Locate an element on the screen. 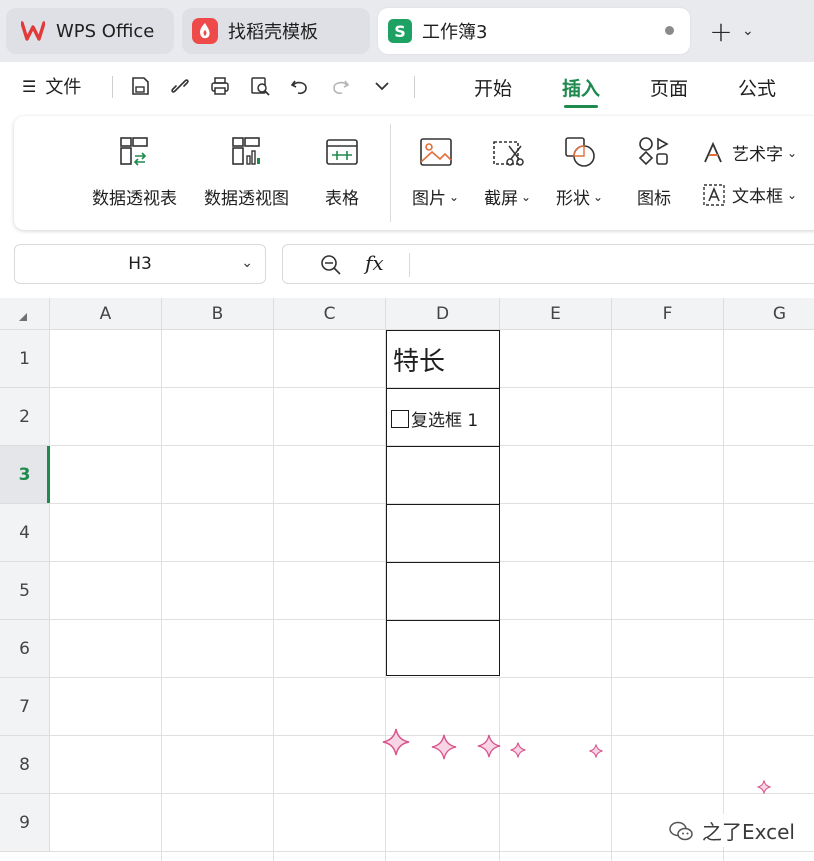 The height and width of the screenshot is (861, 814). screenshot-button: 截屏 ⌄ is located at coordinates (507, 171).